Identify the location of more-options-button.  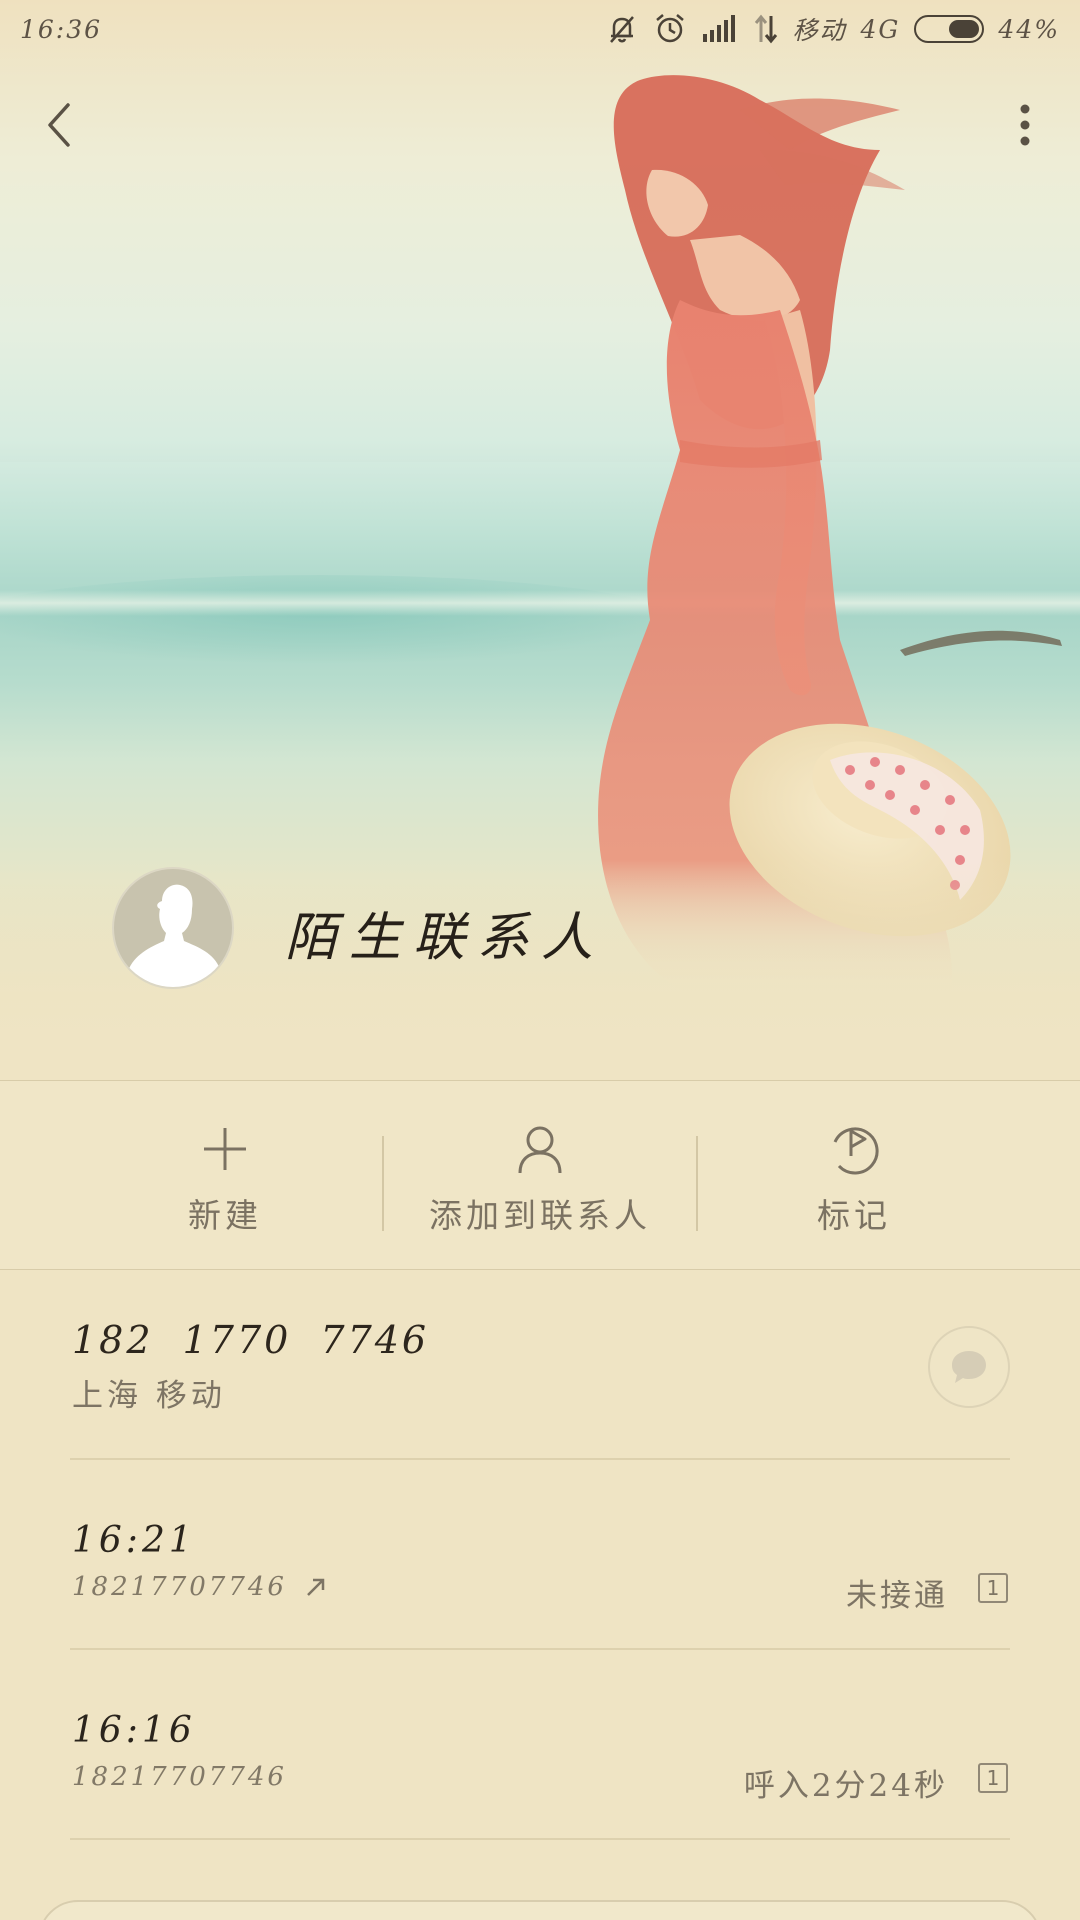
(1025, 125).